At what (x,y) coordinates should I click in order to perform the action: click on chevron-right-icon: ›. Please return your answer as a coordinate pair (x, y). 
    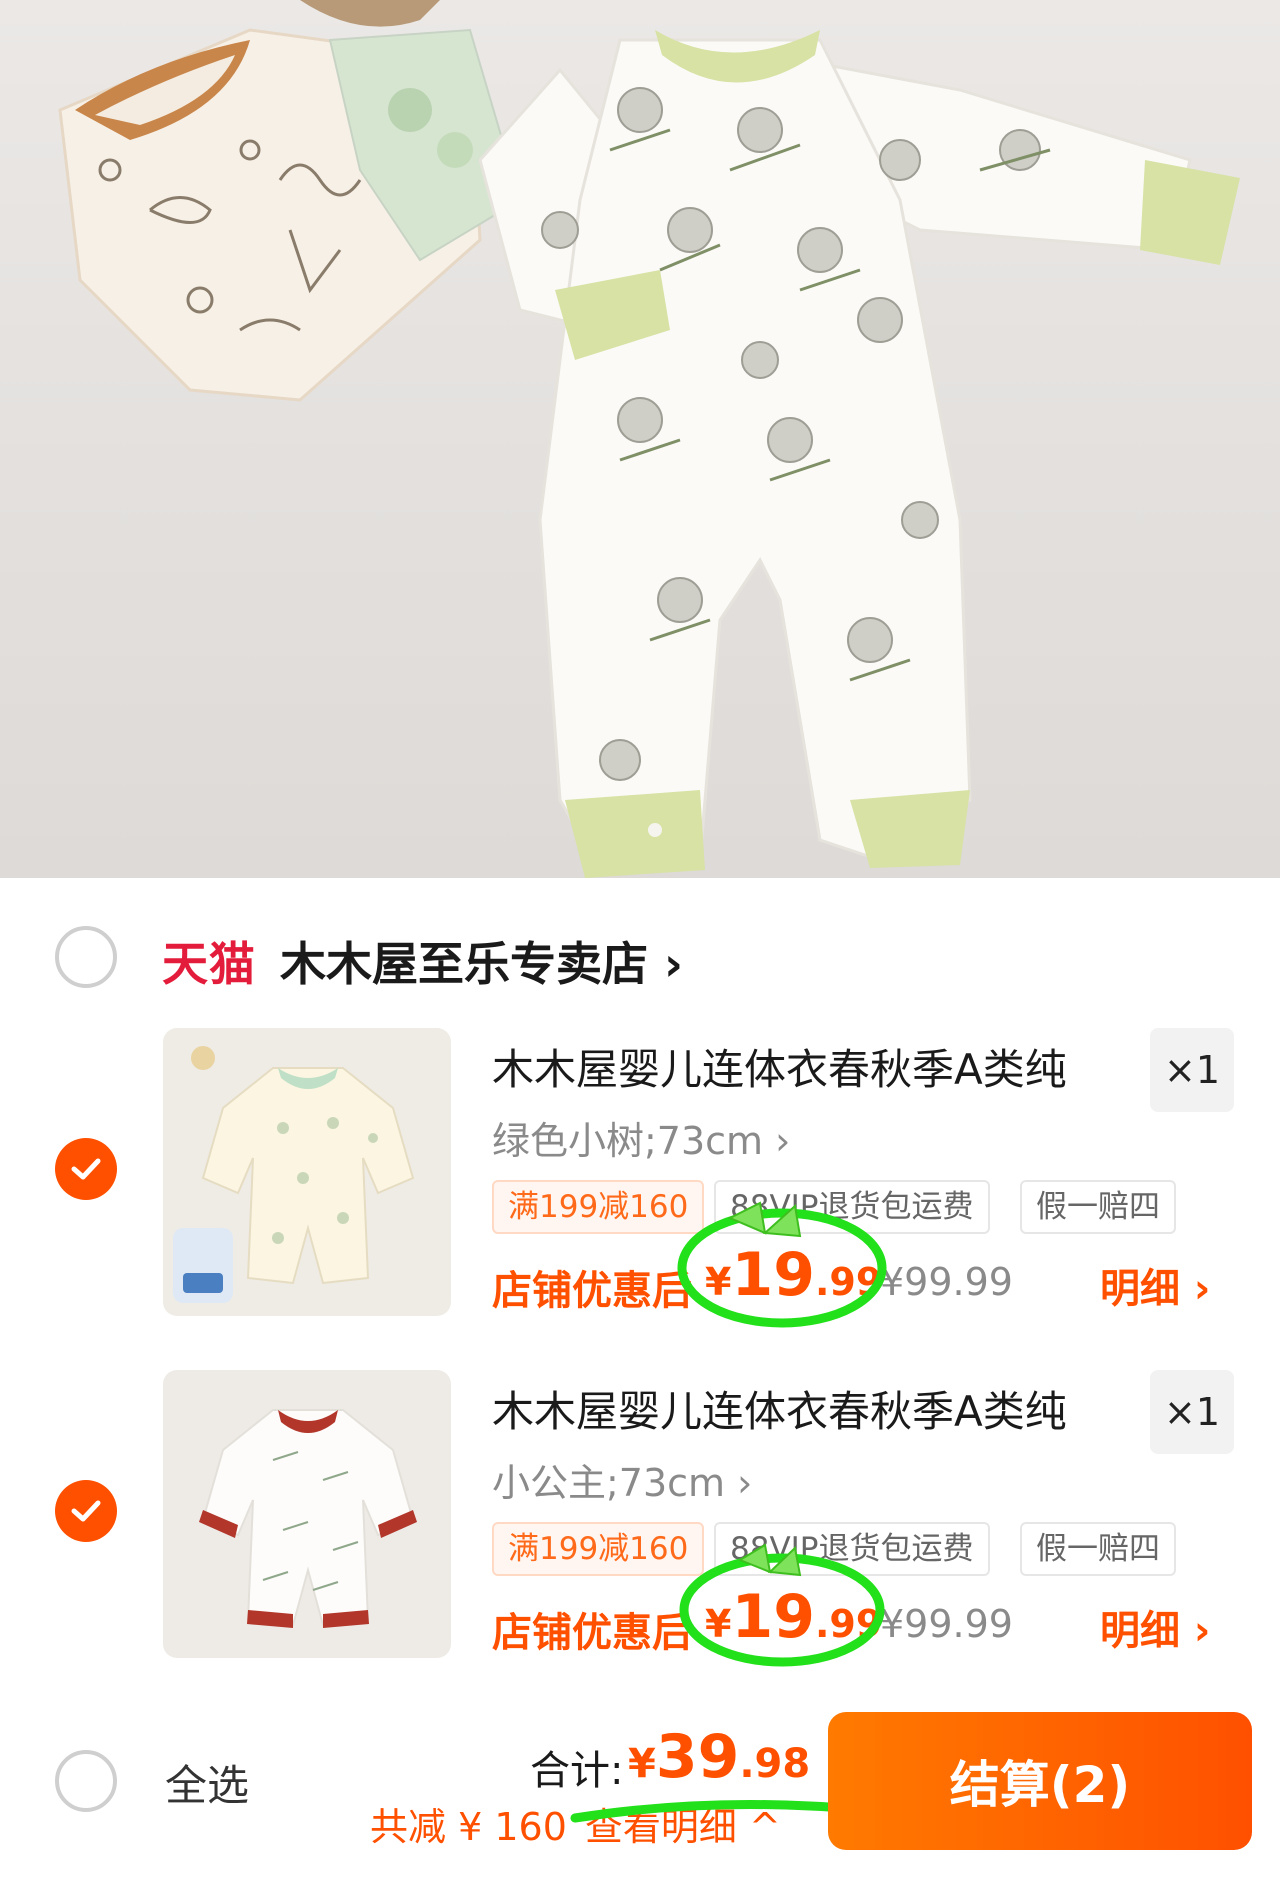
    Looking at the image, I should click on (673, 964).